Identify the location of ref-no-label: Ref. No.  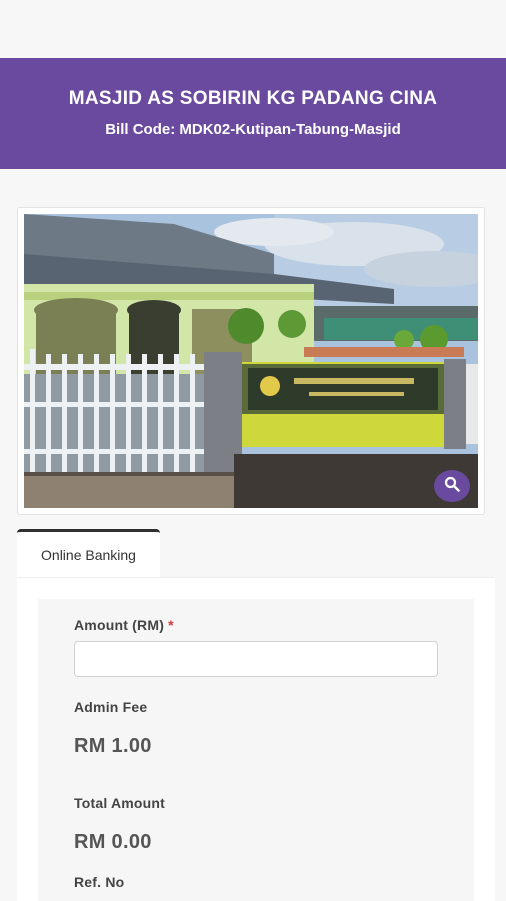
(99, 882).